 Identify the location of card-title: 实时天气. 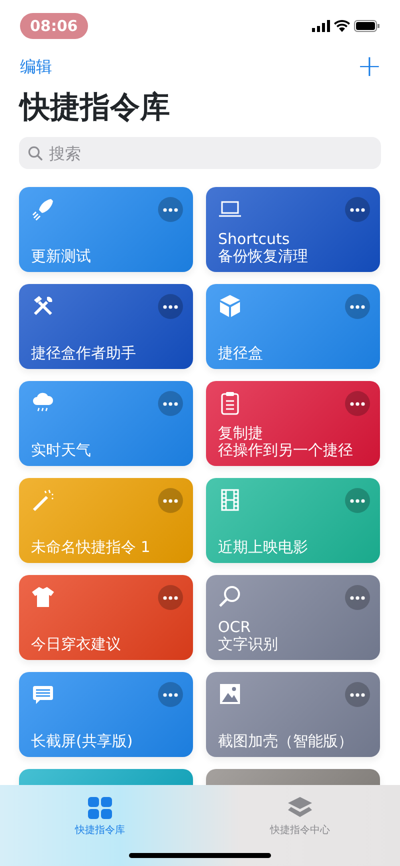
(61, 450).